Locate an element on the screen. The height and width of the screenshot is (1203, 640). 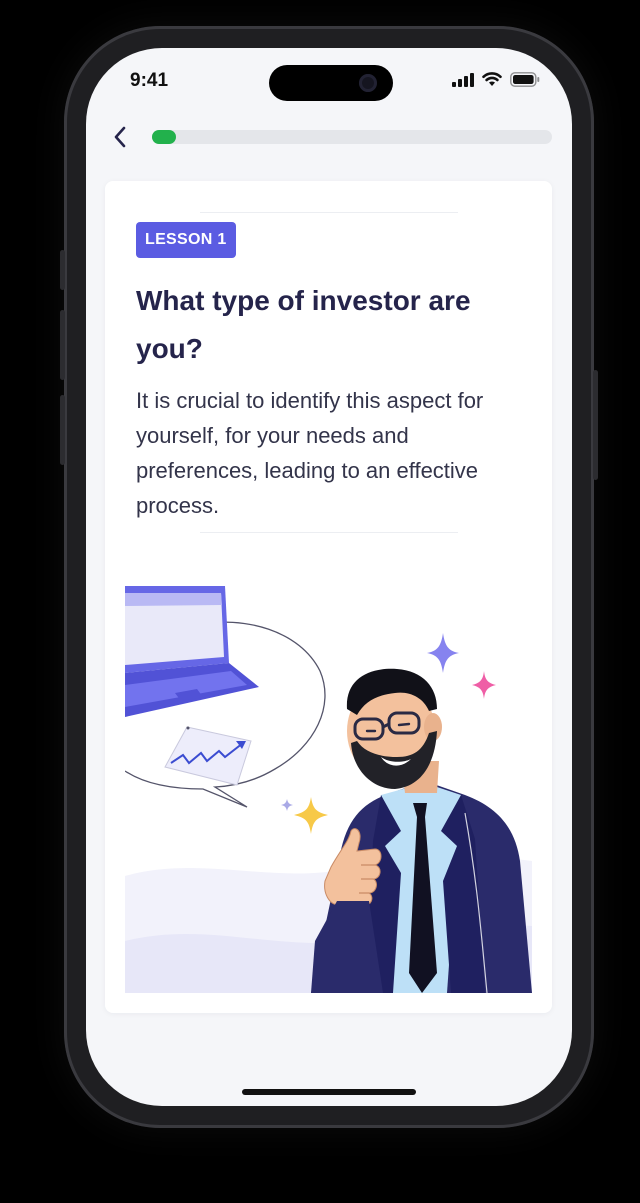
lesson-badge: LESSON 1 is located at coordinates (186, 240).